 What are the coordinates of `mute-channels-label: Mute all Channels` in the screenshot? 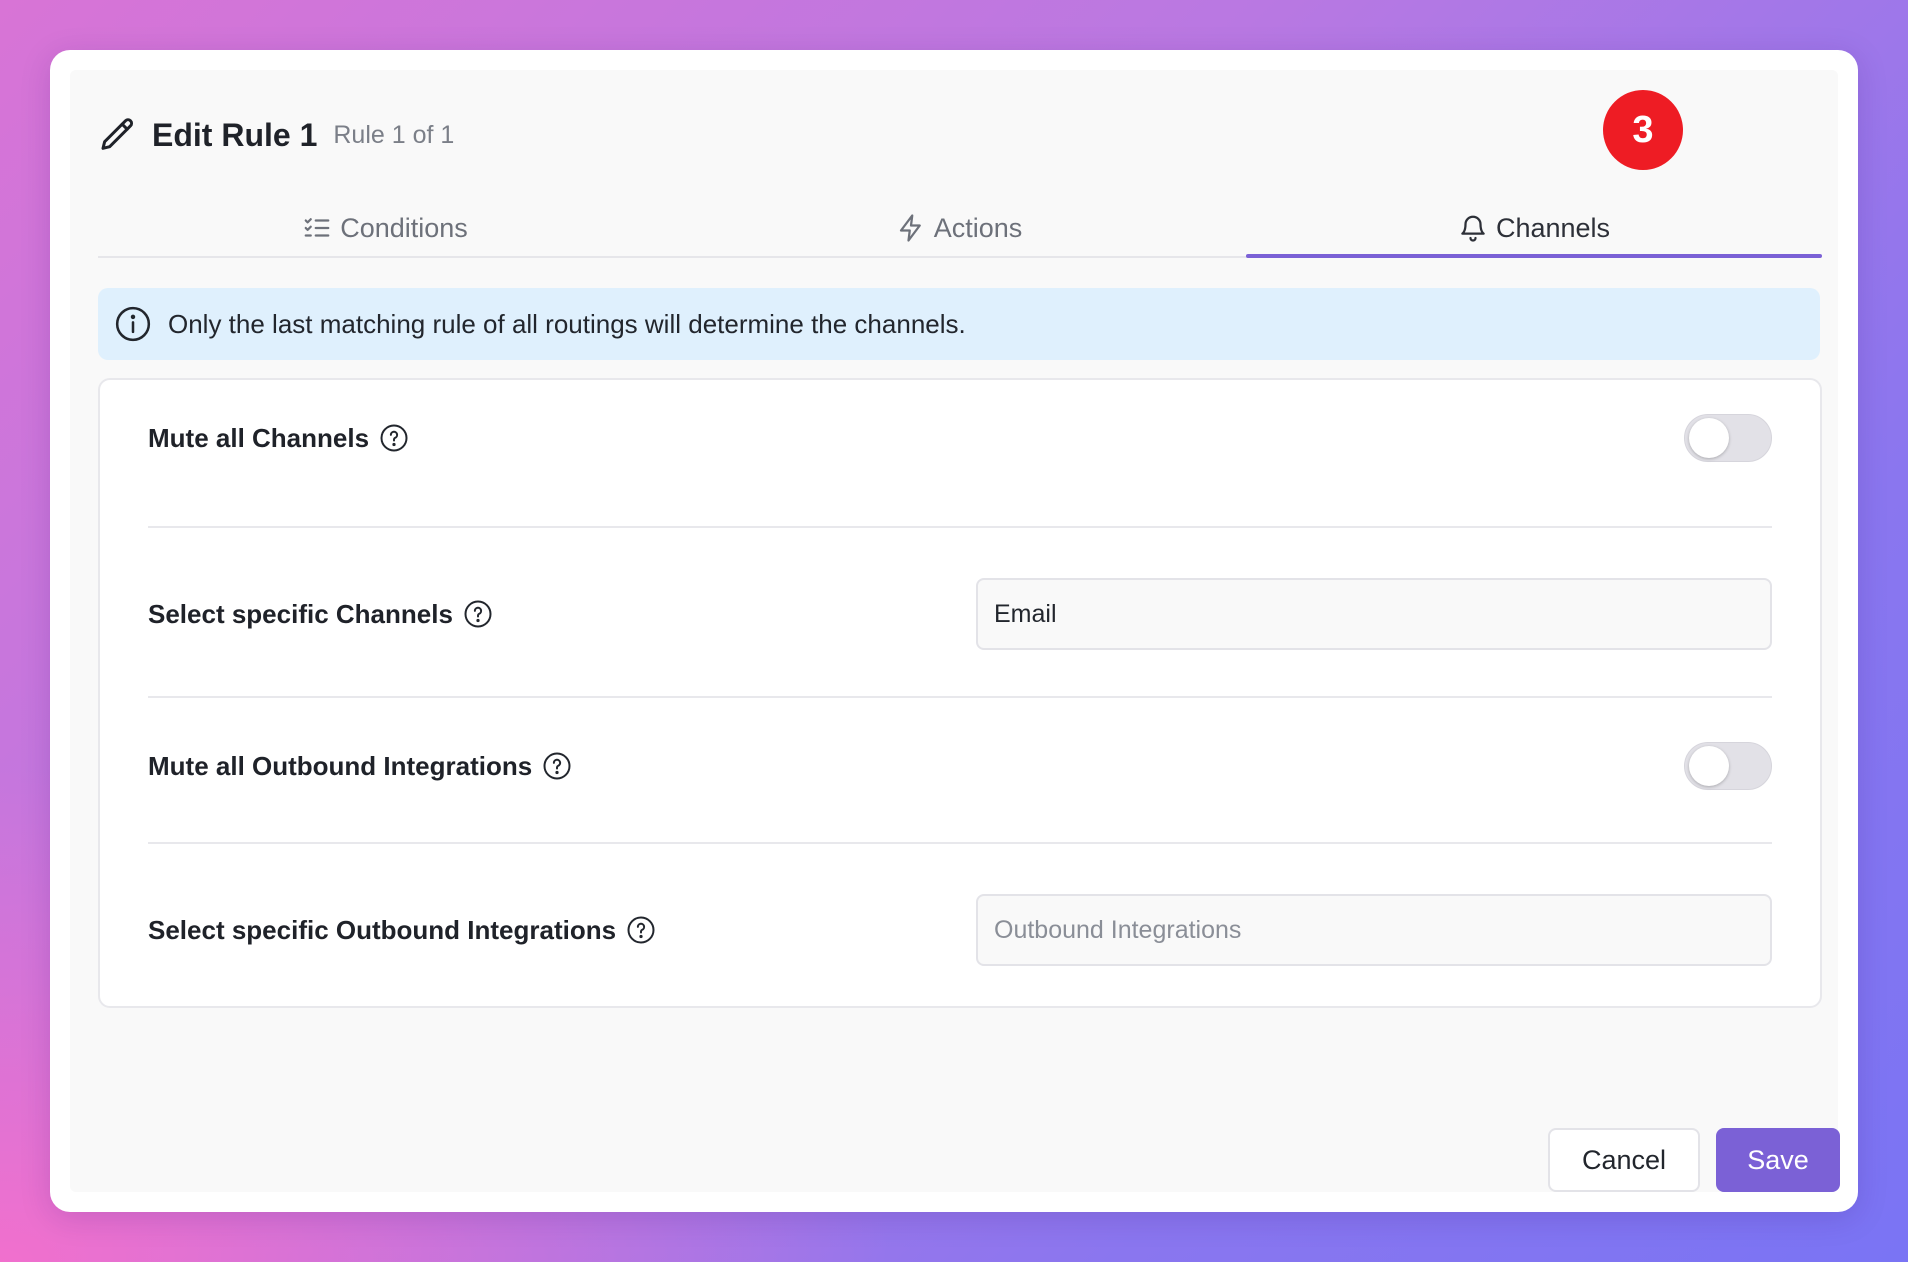 It's located at (278, 438).